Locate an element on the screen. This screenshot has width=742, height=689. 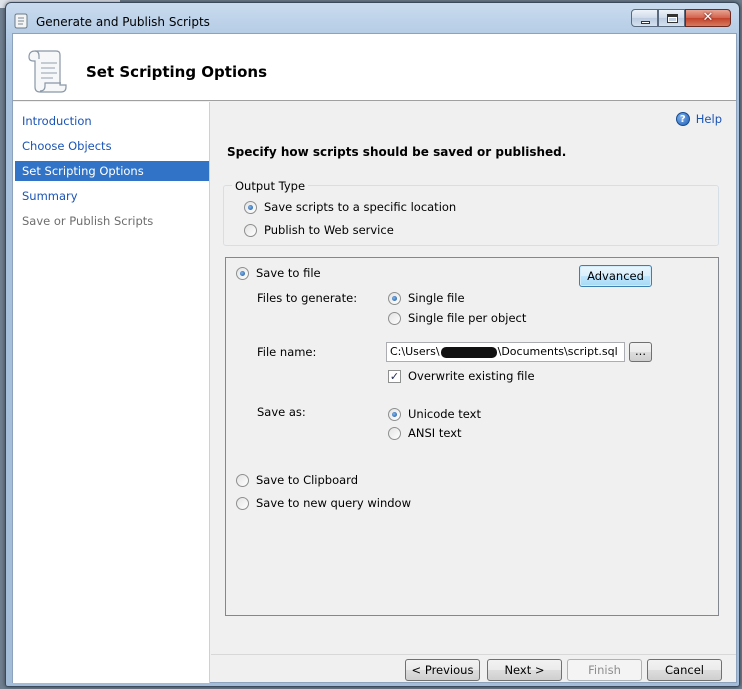
radio-label: Save to new query window is located at coordinates (333, 503).